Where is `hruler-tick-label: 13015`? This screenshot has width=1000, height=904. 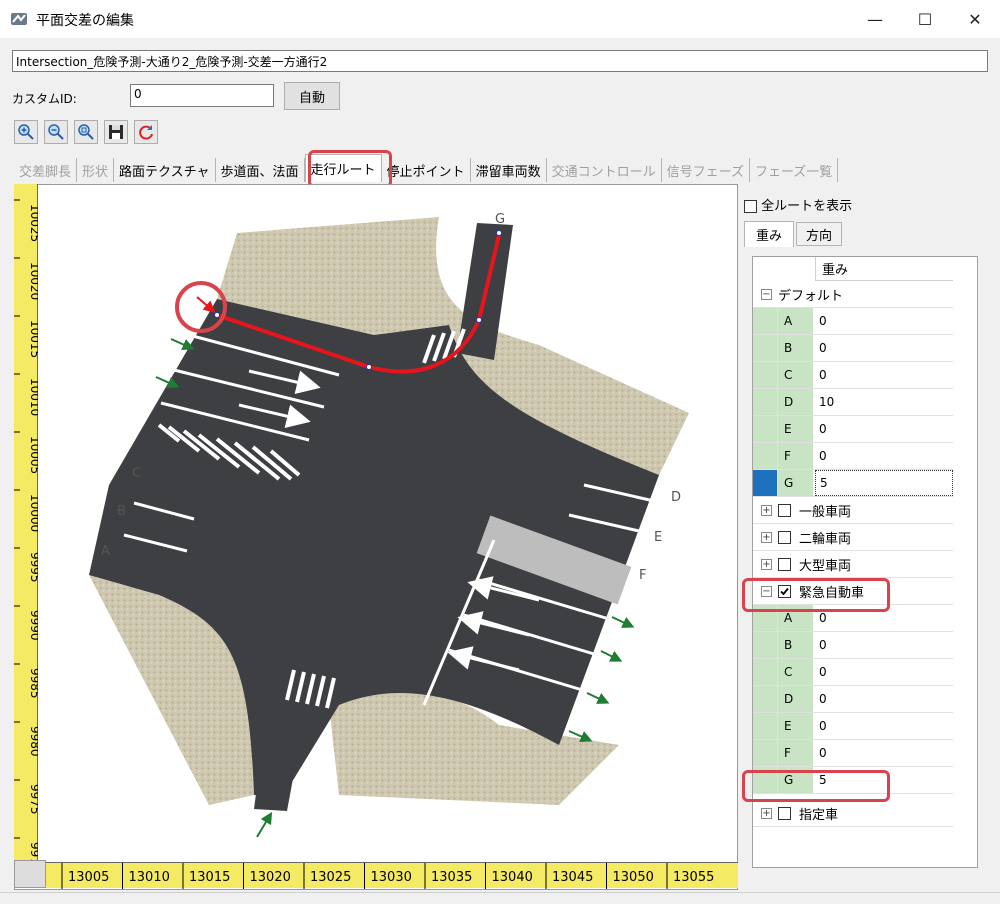 hruler-tick-label: 13015 is located at coordinates (209, 877).